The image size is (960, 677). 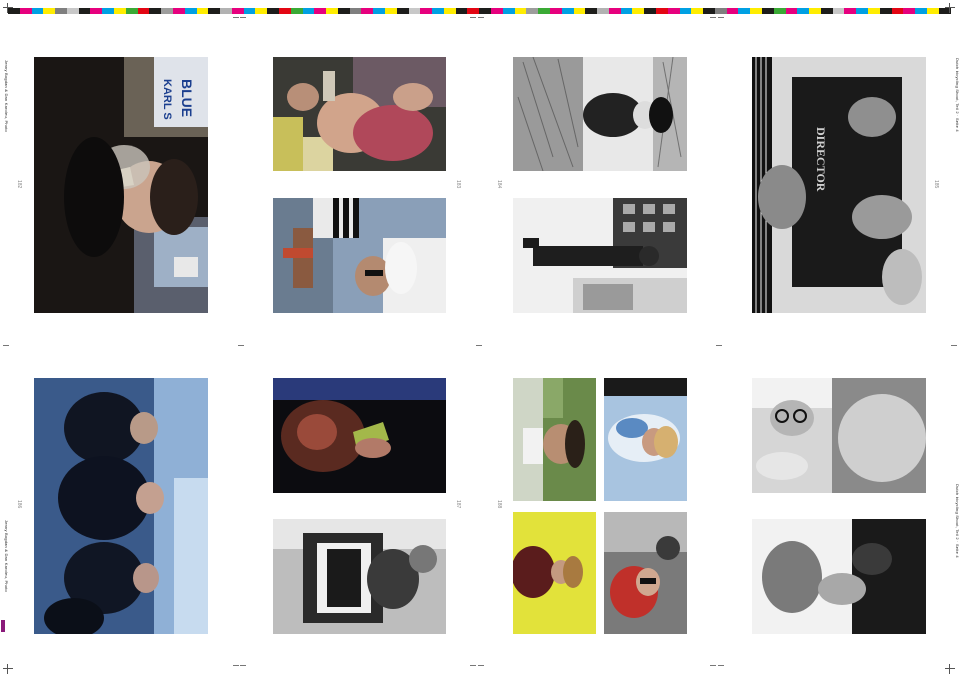 I want to click on poster-text: BLUE, so click(x=187, y=98).